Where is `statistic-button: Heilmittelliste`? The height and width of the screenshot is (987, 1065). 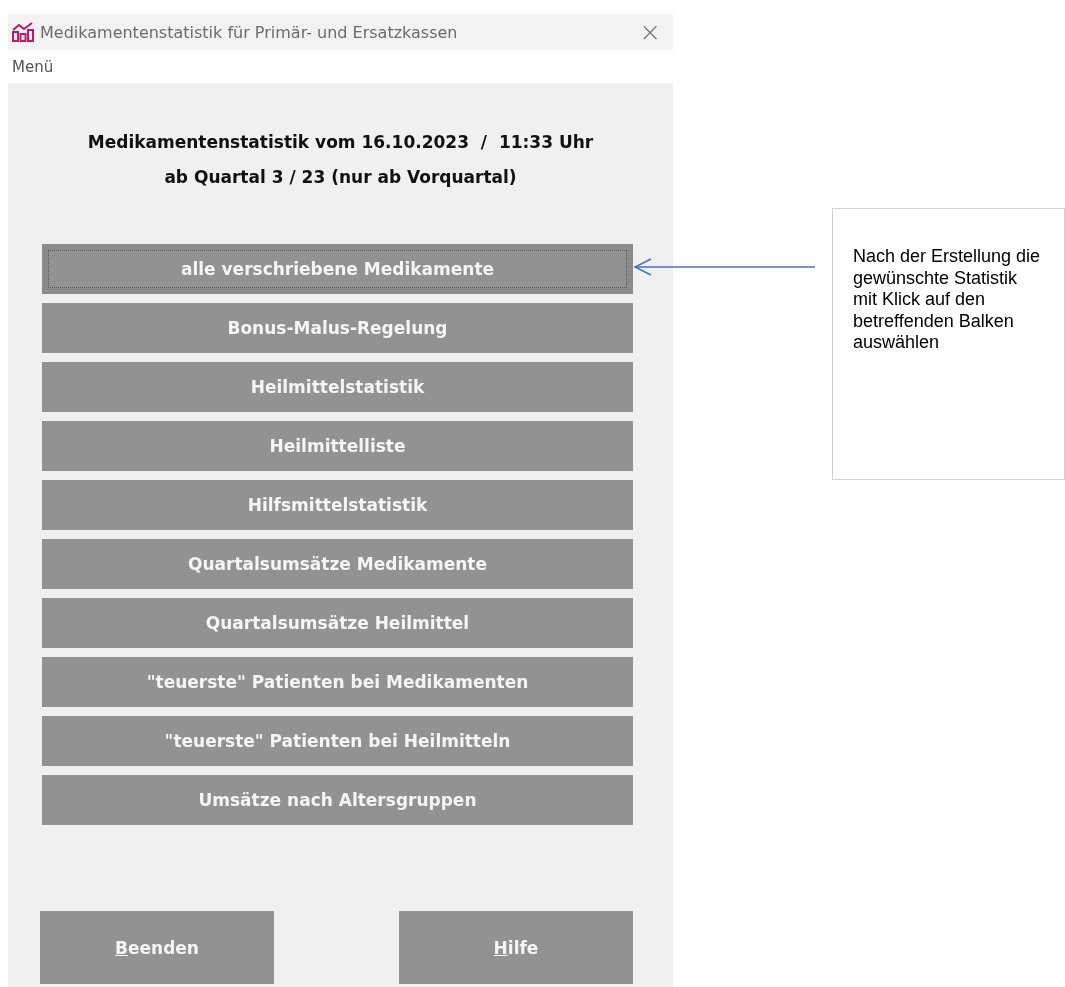
statistic-button: Heilmittelliste is located at coordinates (337, 446).